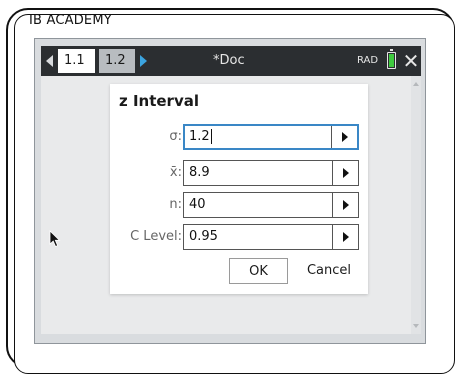 Image resolution: width=461 pixels, height=374 pixels. What do you see at coordinates (368, 60) in the screenshot?
I see `angle-mode-indicator: RAD` at bounding box center [368, 60].